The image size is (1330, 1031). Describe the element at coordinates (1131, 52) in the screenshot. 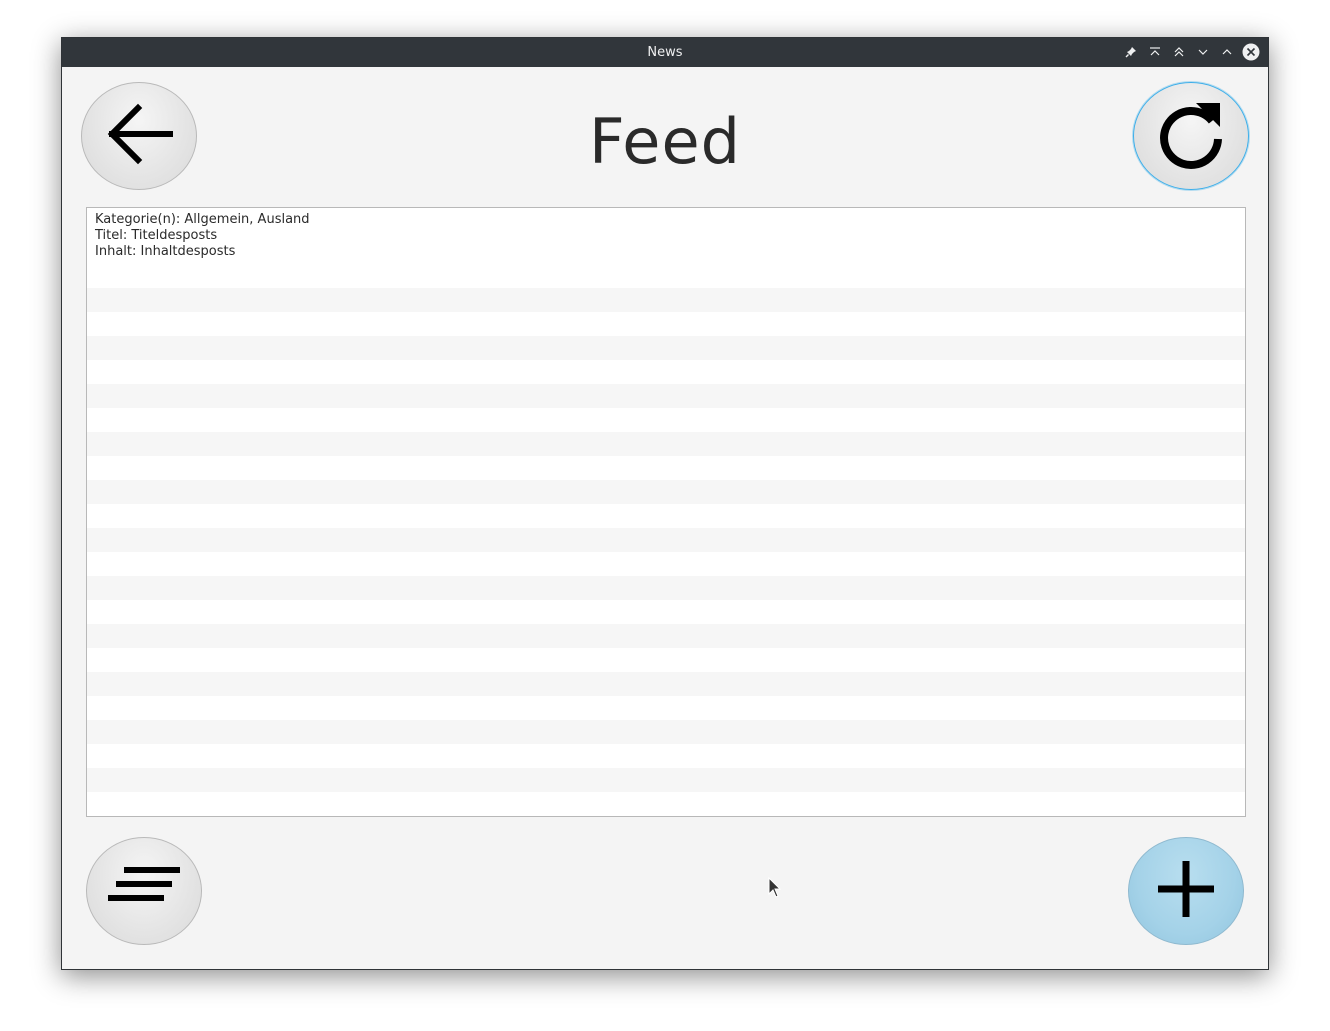

I see `pin-icon` at that location.